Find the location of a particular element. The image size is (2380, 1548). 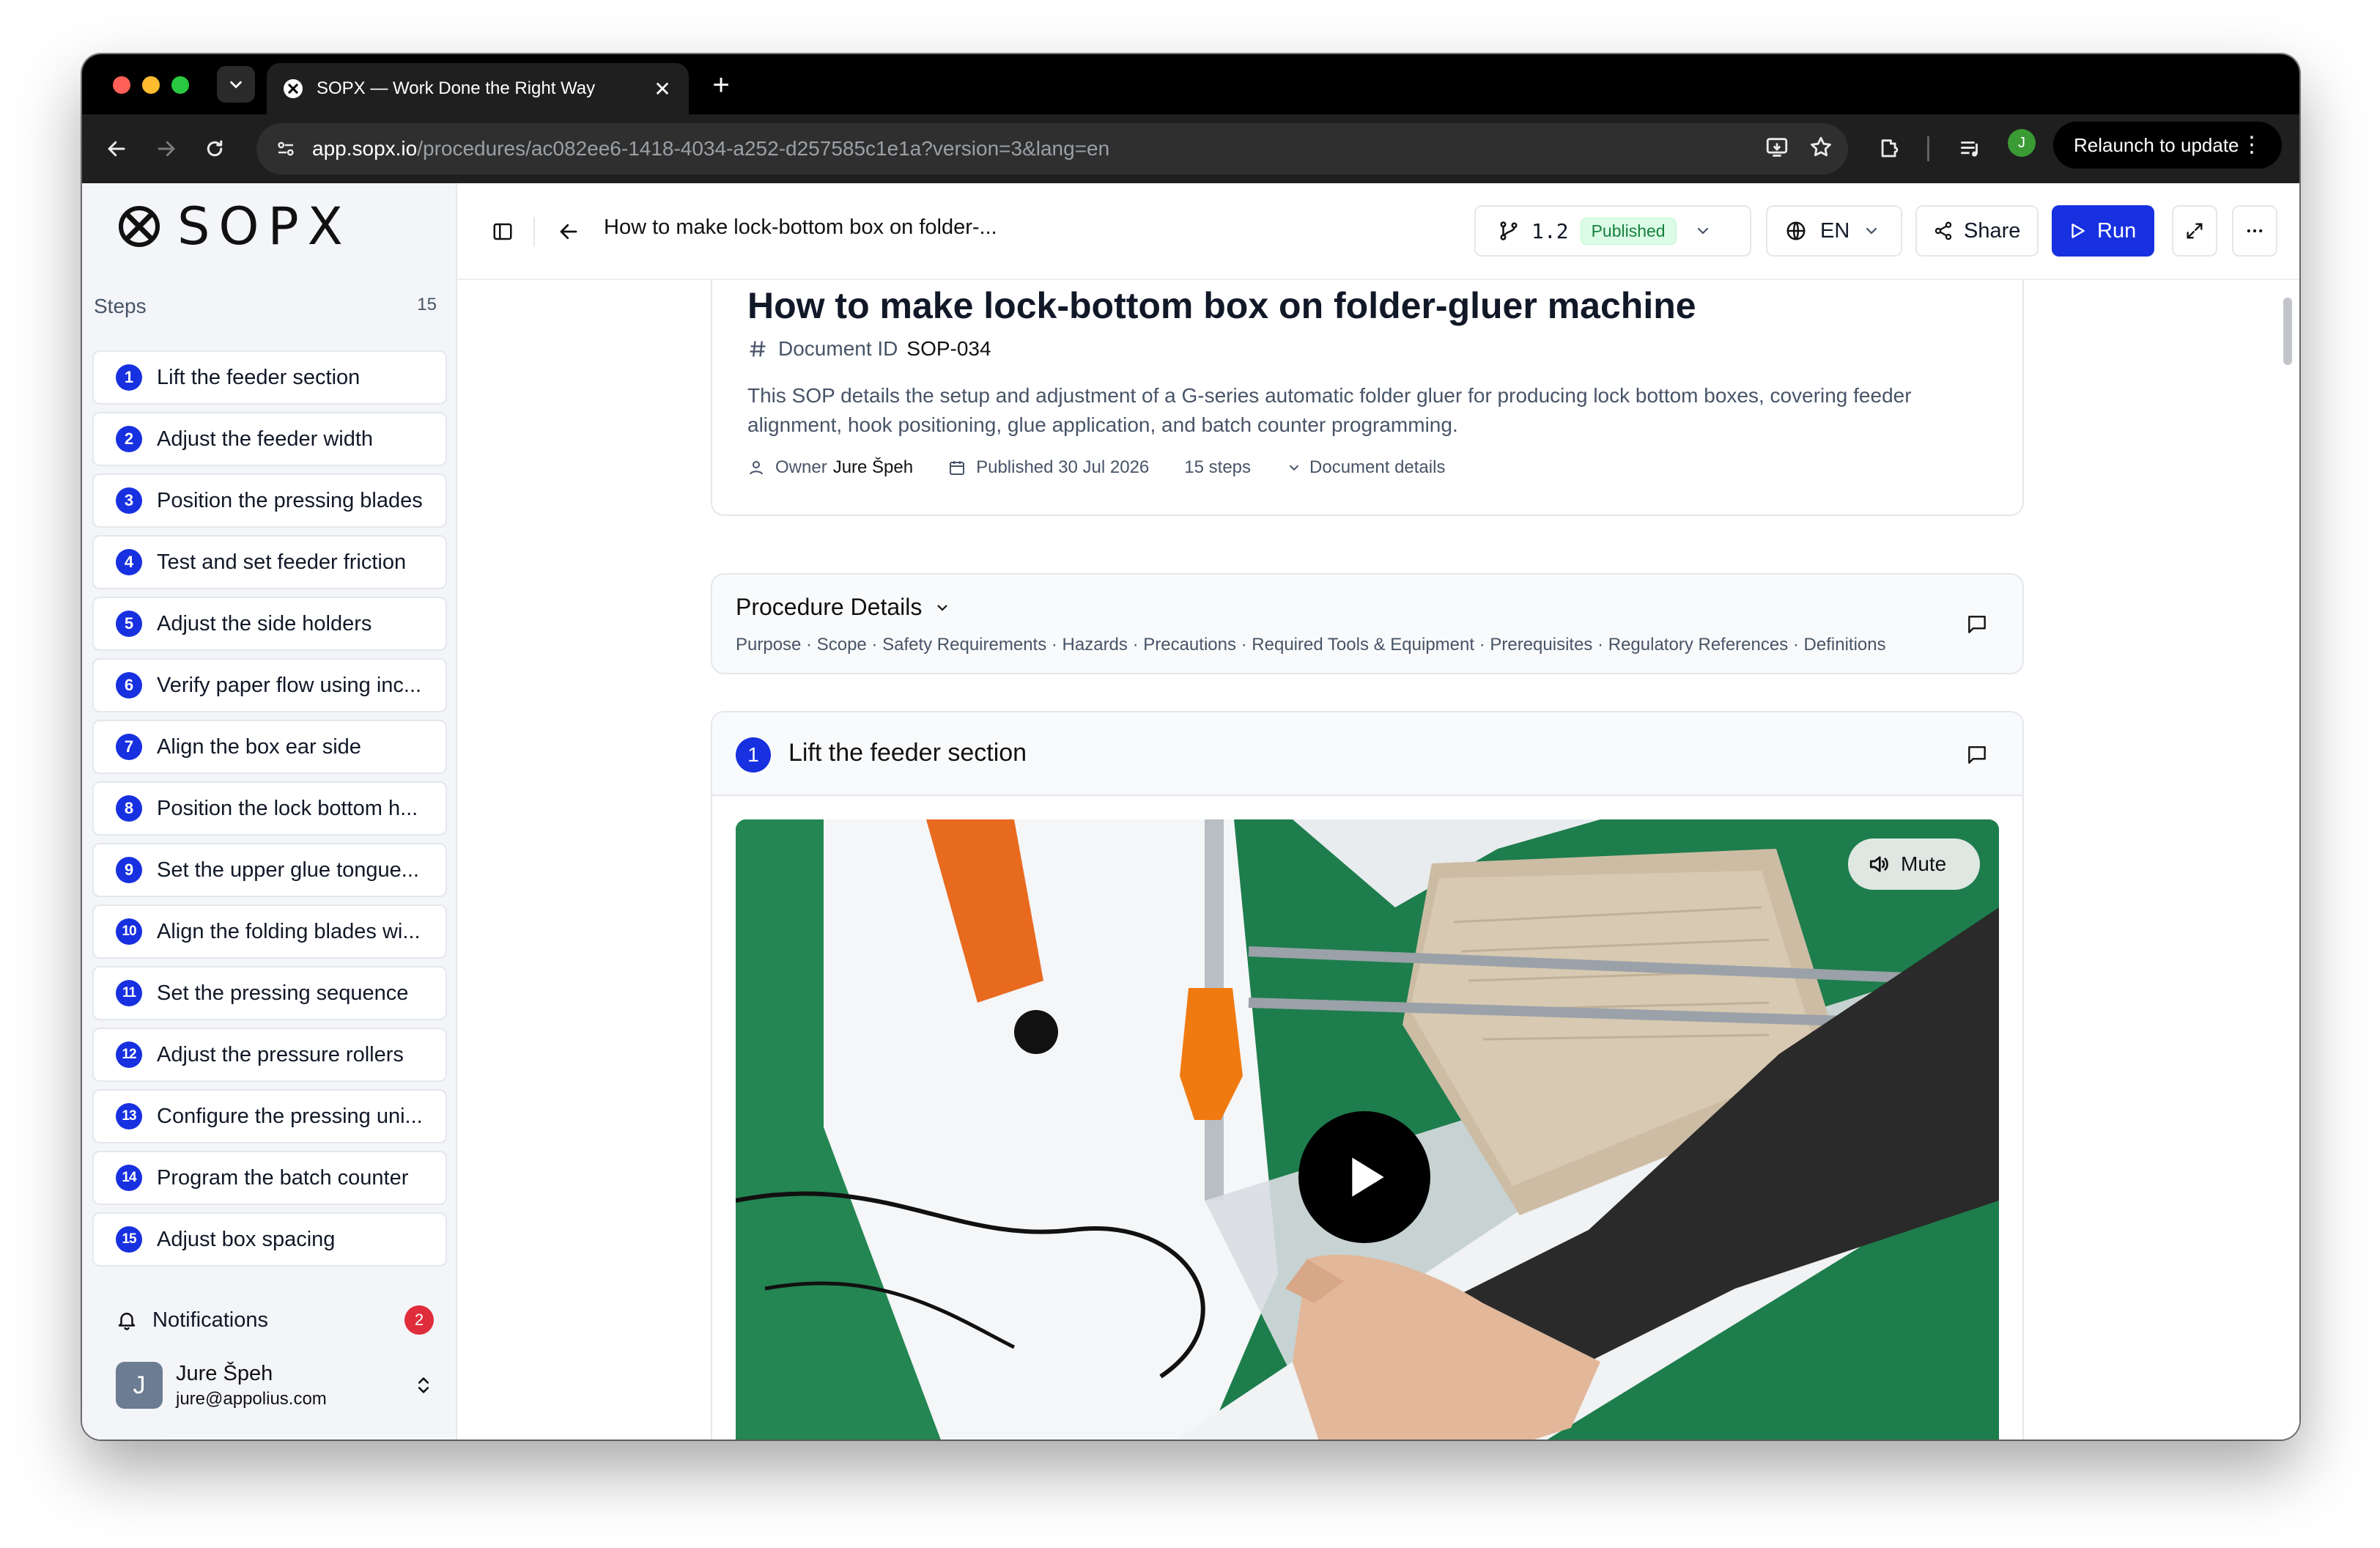

expand-icon is located at coordinates (2195, 231).